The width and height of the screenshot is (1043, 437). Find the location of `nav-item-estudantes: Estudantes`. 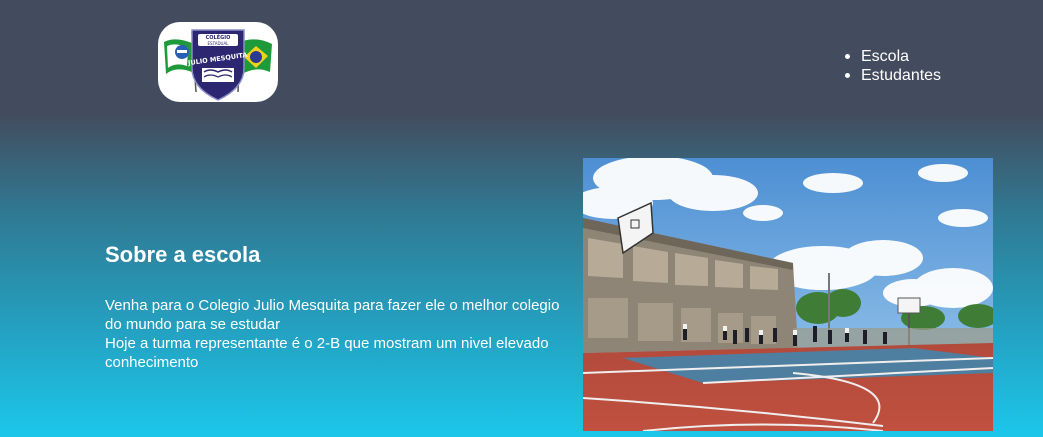

nav-item-estudantes: Estudantes is located at coordinates (893, 75).